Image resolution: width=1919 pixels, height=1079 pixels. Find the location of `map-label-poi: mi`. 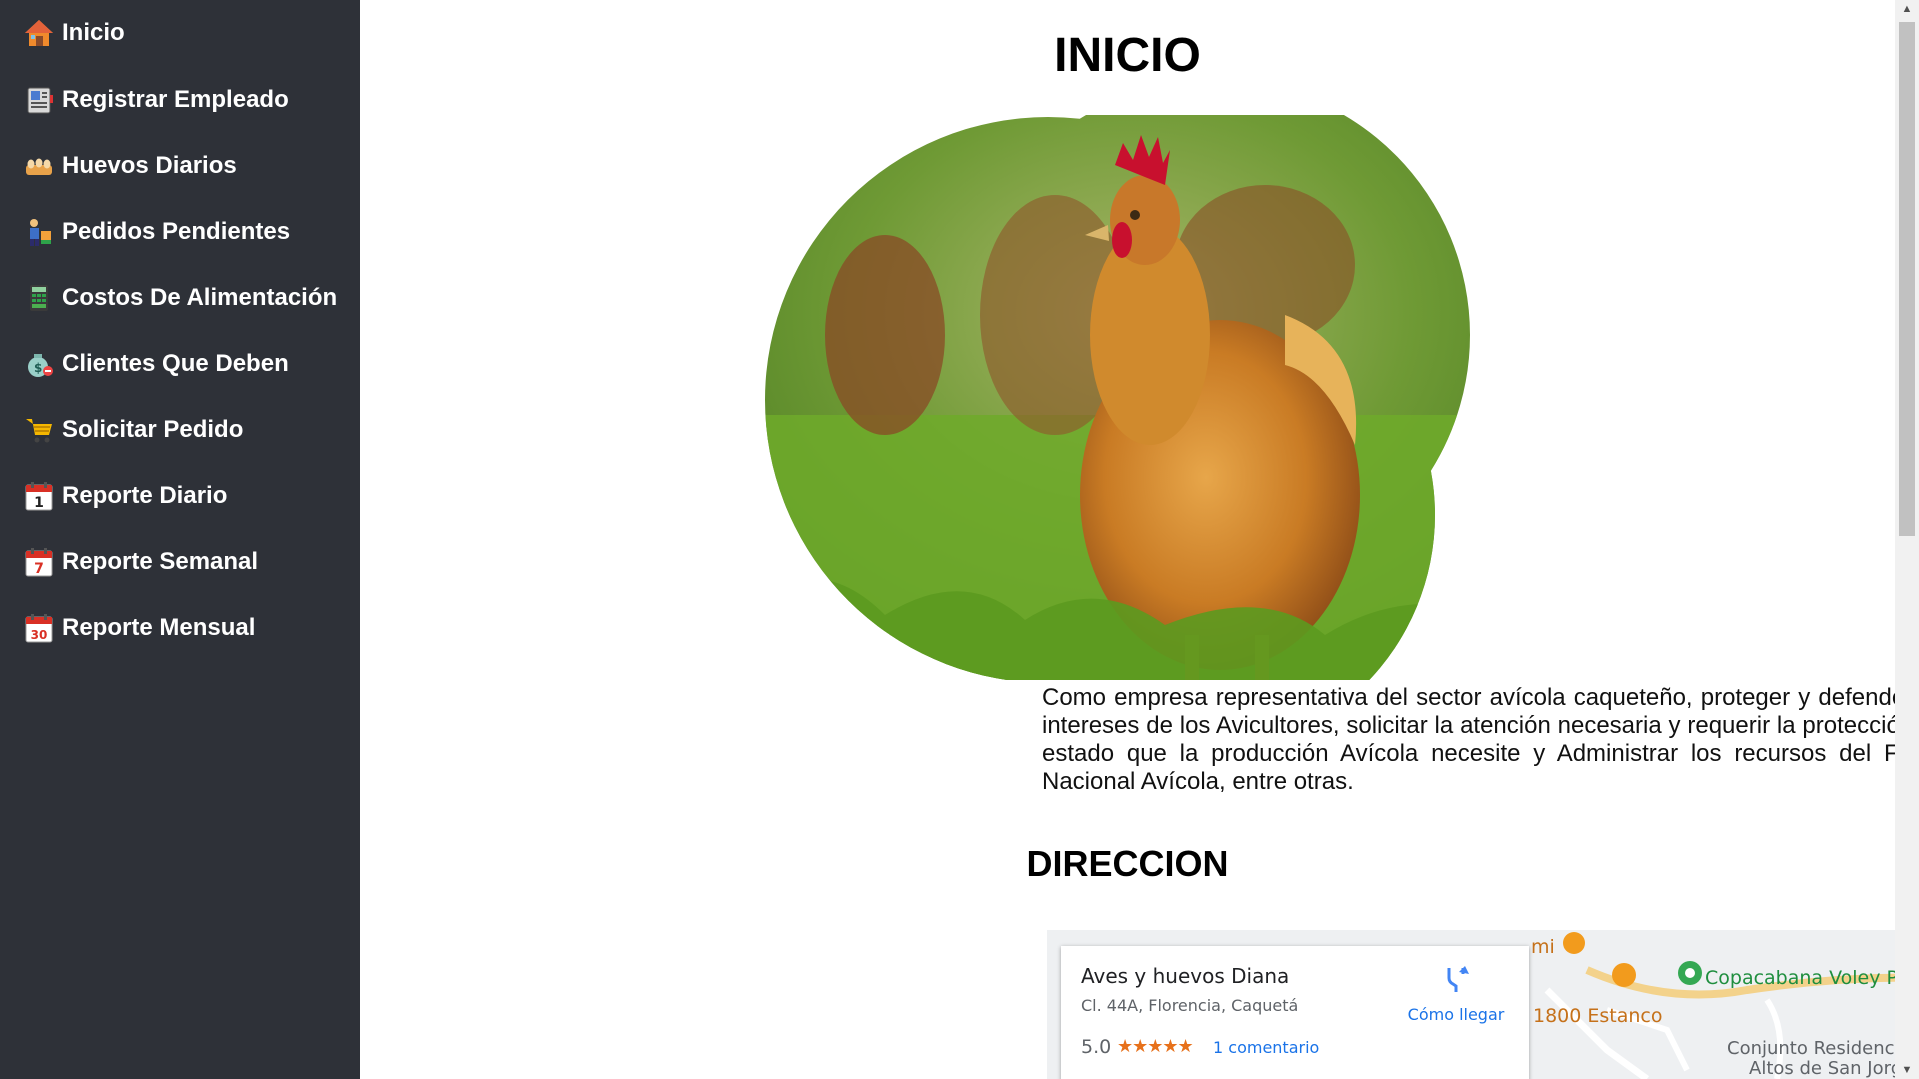

map-label-poi: mi is located at coordinates (1543, 947).